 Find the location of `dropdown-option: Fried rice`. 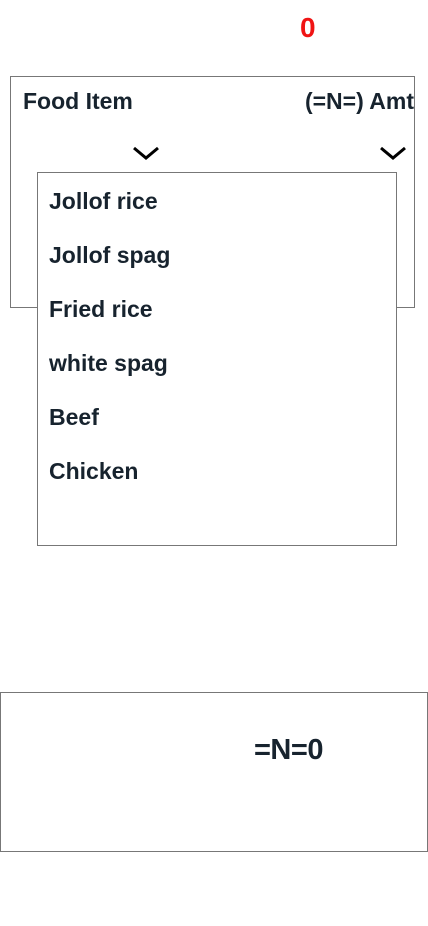

dropdown-option: Fried rice is located at coordinates (114, 309).